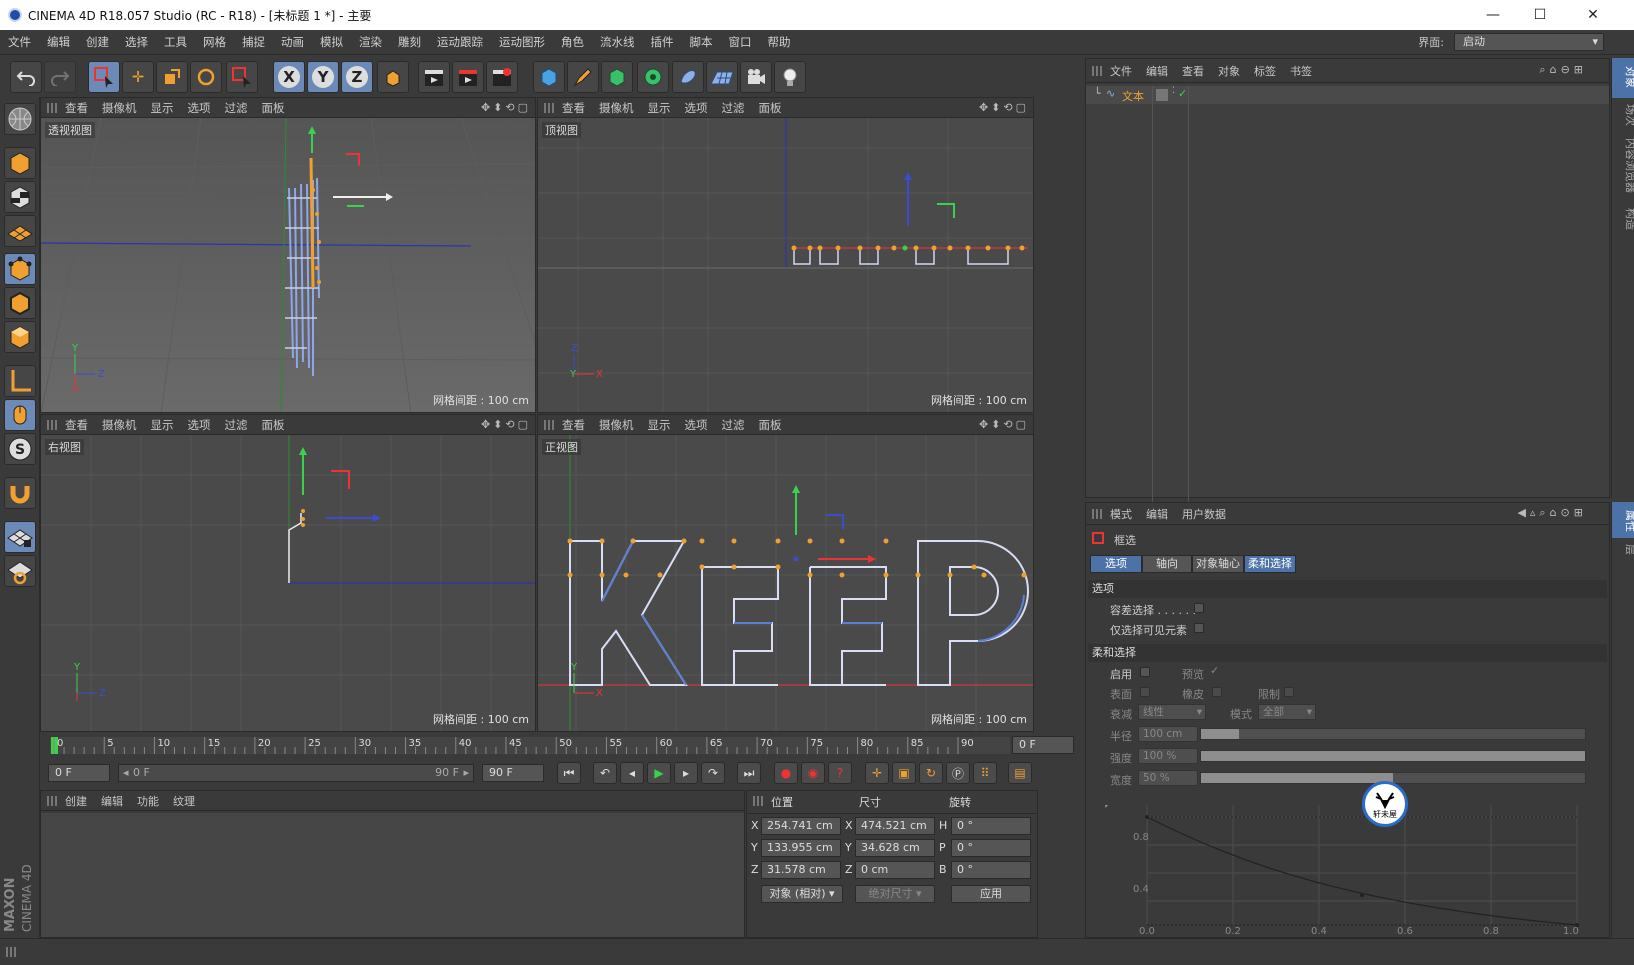 The height and width of the screenshot is (965, 1634). What do you see at coordinates (985, 773) in the screenshot?
I see `key-point-level-button: ⠿` at bounding box center [985, 773].